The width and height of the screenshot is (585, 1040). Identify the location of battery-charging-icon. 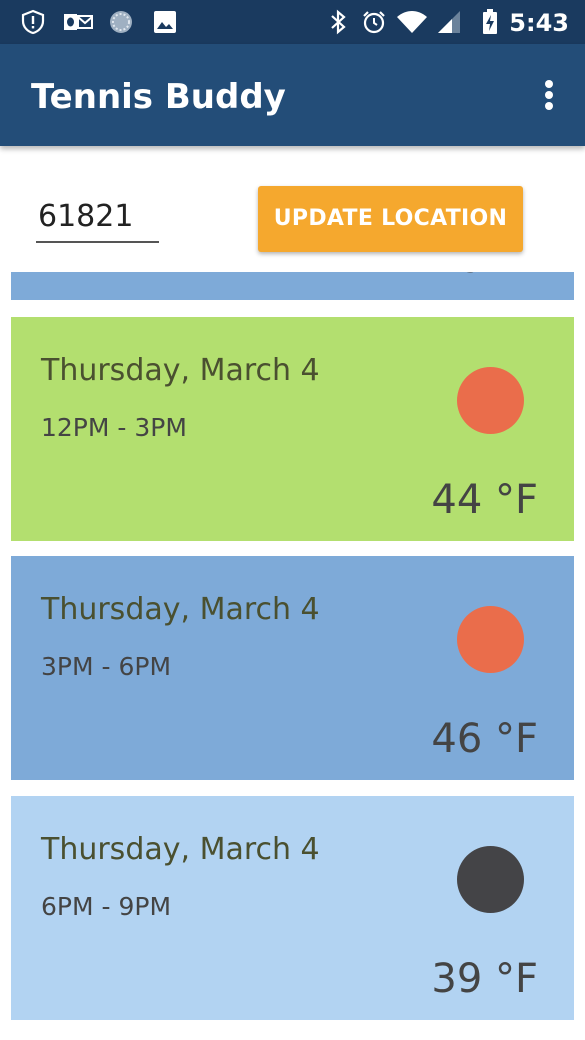
(490, 21).